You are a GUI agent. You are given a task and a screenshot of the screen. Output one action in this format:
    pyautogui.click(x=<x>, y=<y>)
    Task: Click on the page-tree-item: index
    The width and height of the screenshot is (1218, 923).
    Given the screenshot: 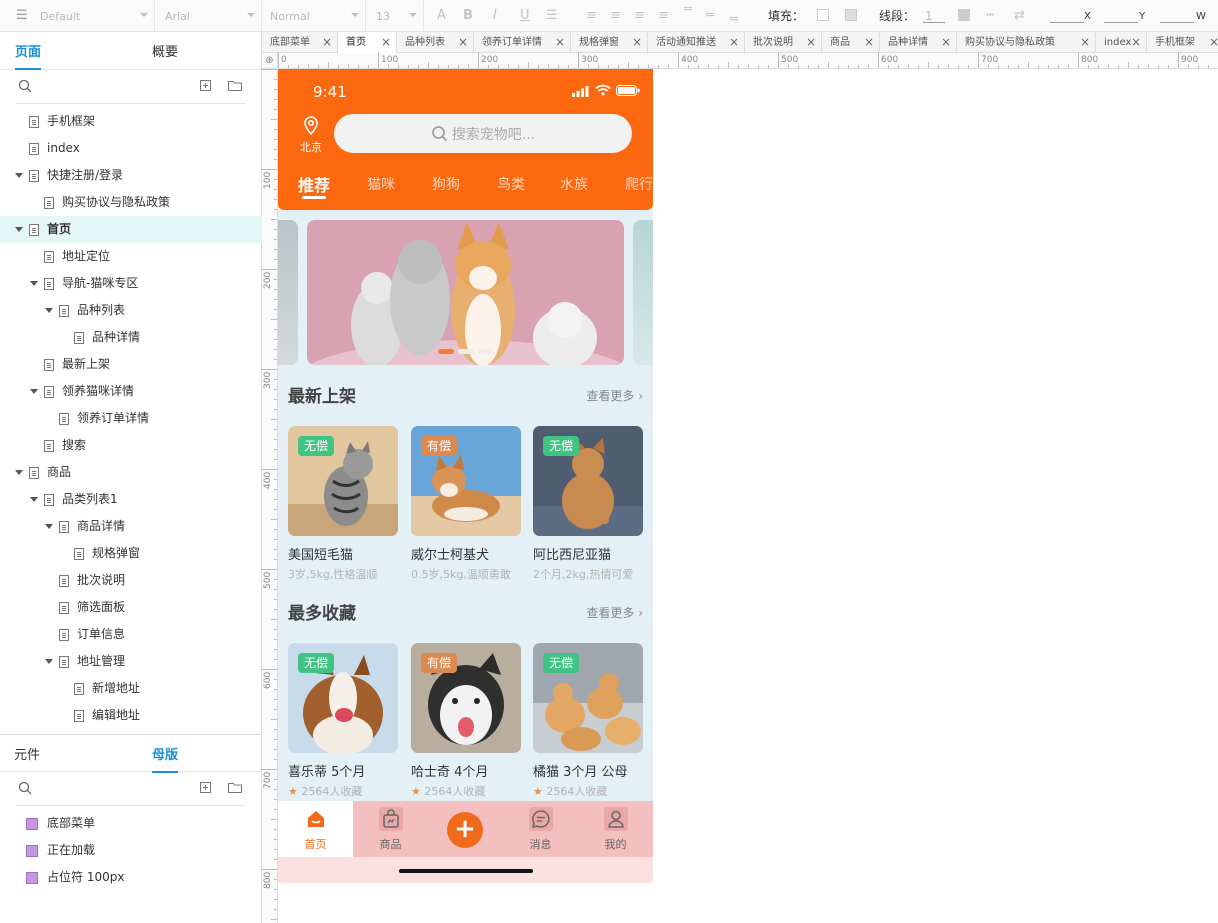 What is the action you would take?
    pyautogui.click(x=131, y=148)
    